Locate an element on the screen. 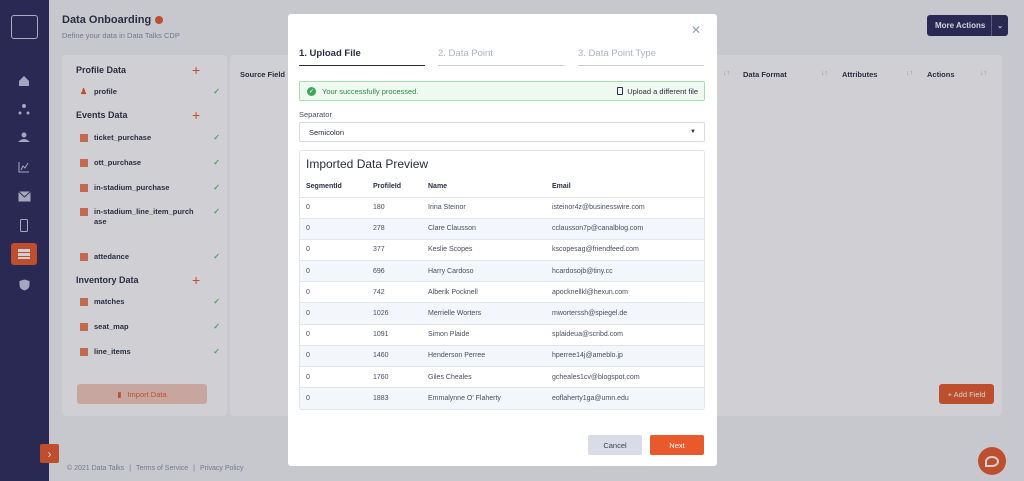 Image resolution: width=1024 pixels, height=481 pixels. col-name: Name is located at coordinates (438, 187).